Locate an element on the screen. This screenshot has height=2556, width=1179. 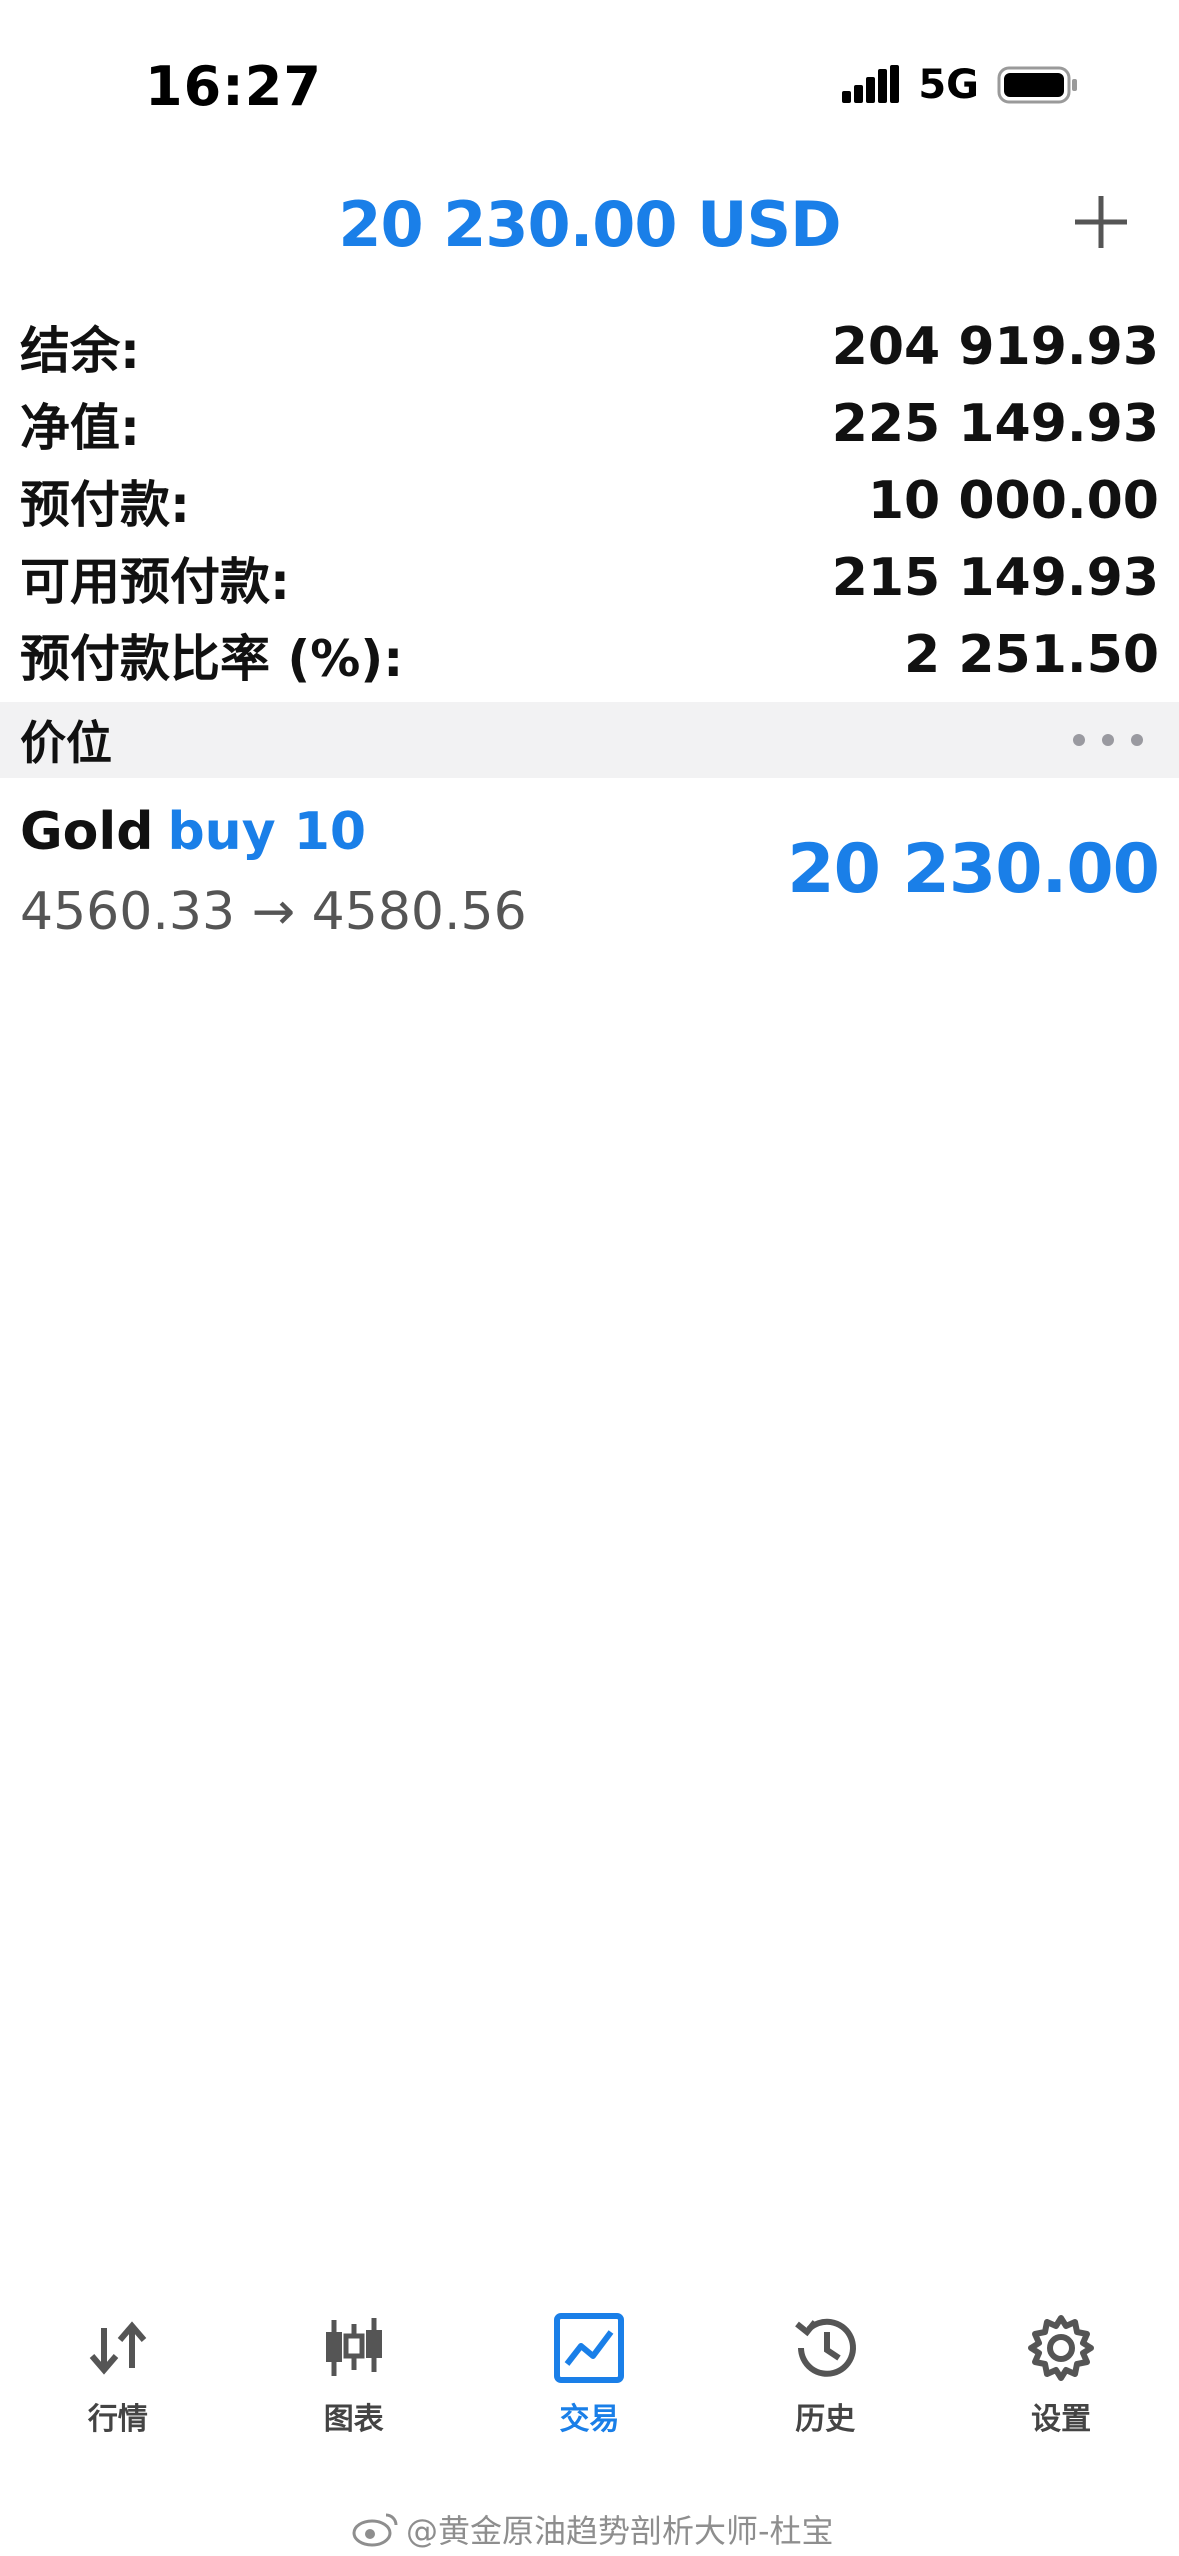
tab-label: 历史 is located at coordinates (825, 2419).